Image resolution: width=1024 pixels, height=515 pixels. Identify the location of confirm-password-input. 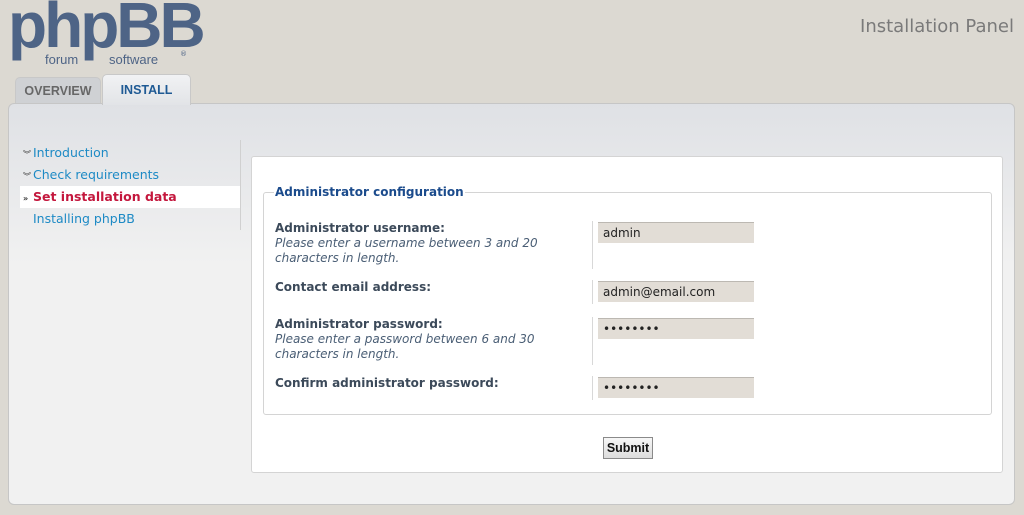
(676, 387).